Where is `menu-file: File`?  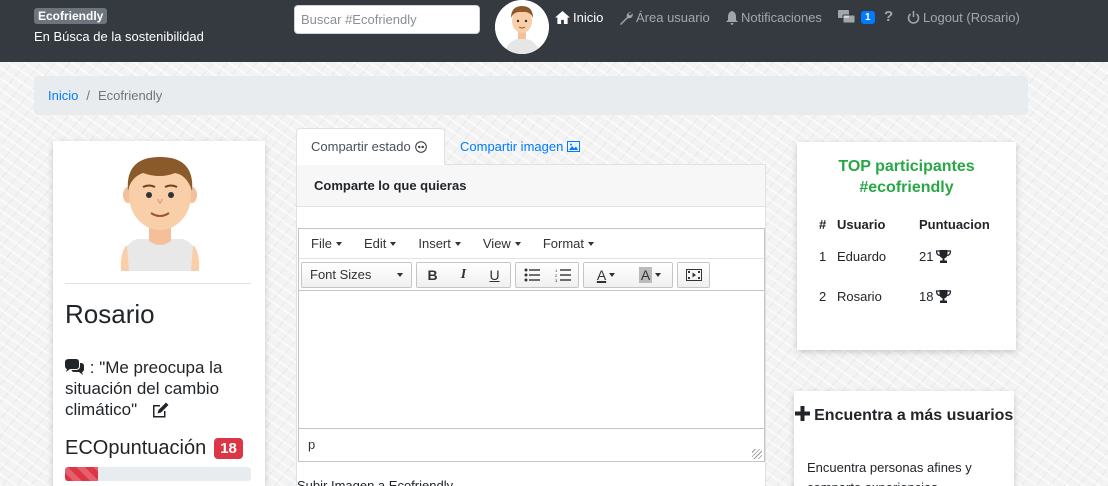
menu-file: File is located at coordinates (326, 243).